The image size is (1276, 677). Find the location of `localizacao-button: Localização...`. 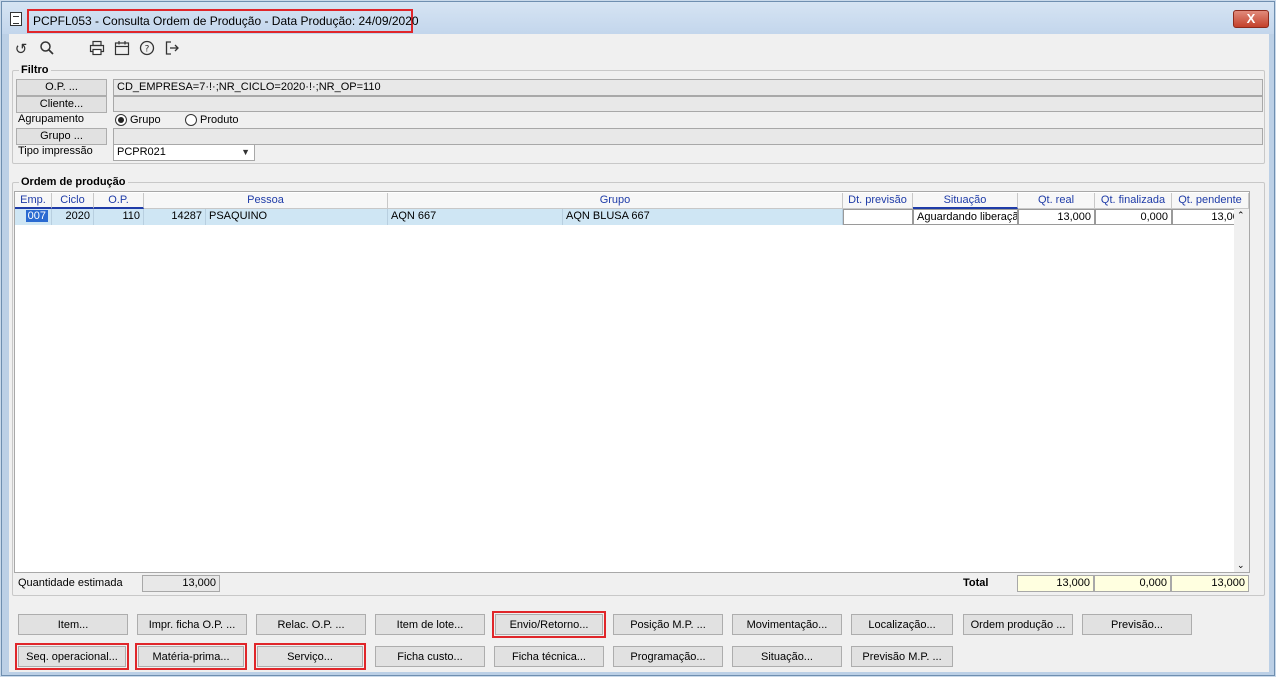

localizacao-button: Localização... is located at coordinates (902, 624).